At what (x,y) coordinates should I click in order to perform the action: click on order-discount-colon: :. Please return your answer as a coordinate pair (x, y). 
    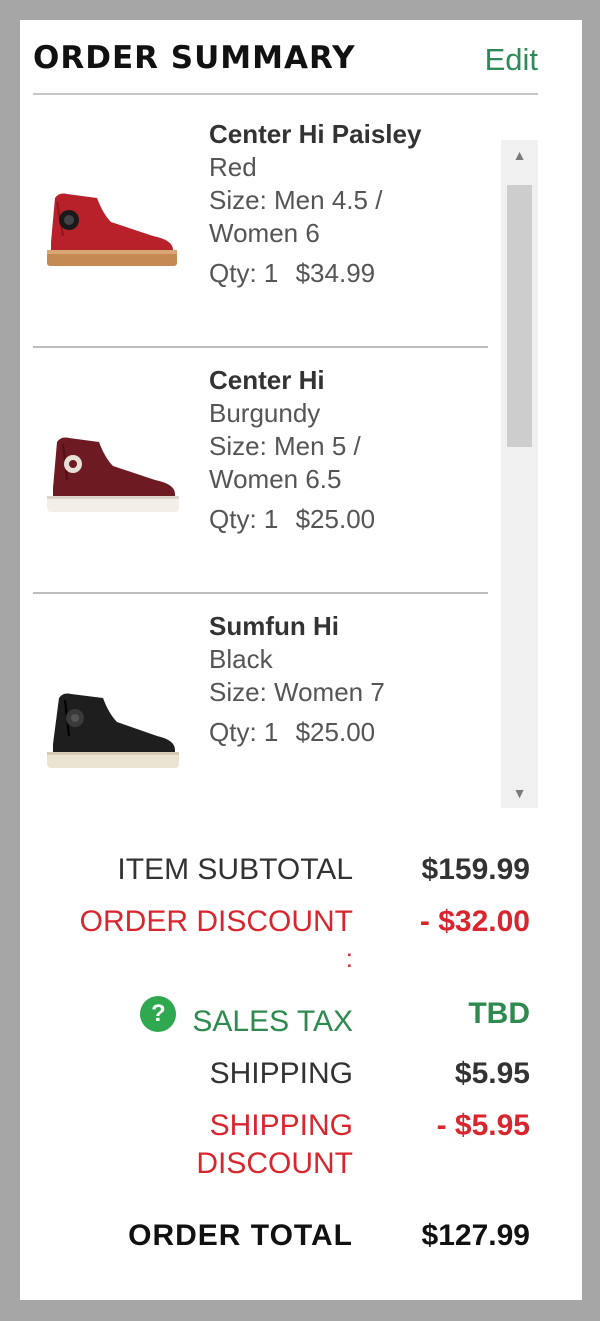
    Looking at the image, I should click on (349, 958).